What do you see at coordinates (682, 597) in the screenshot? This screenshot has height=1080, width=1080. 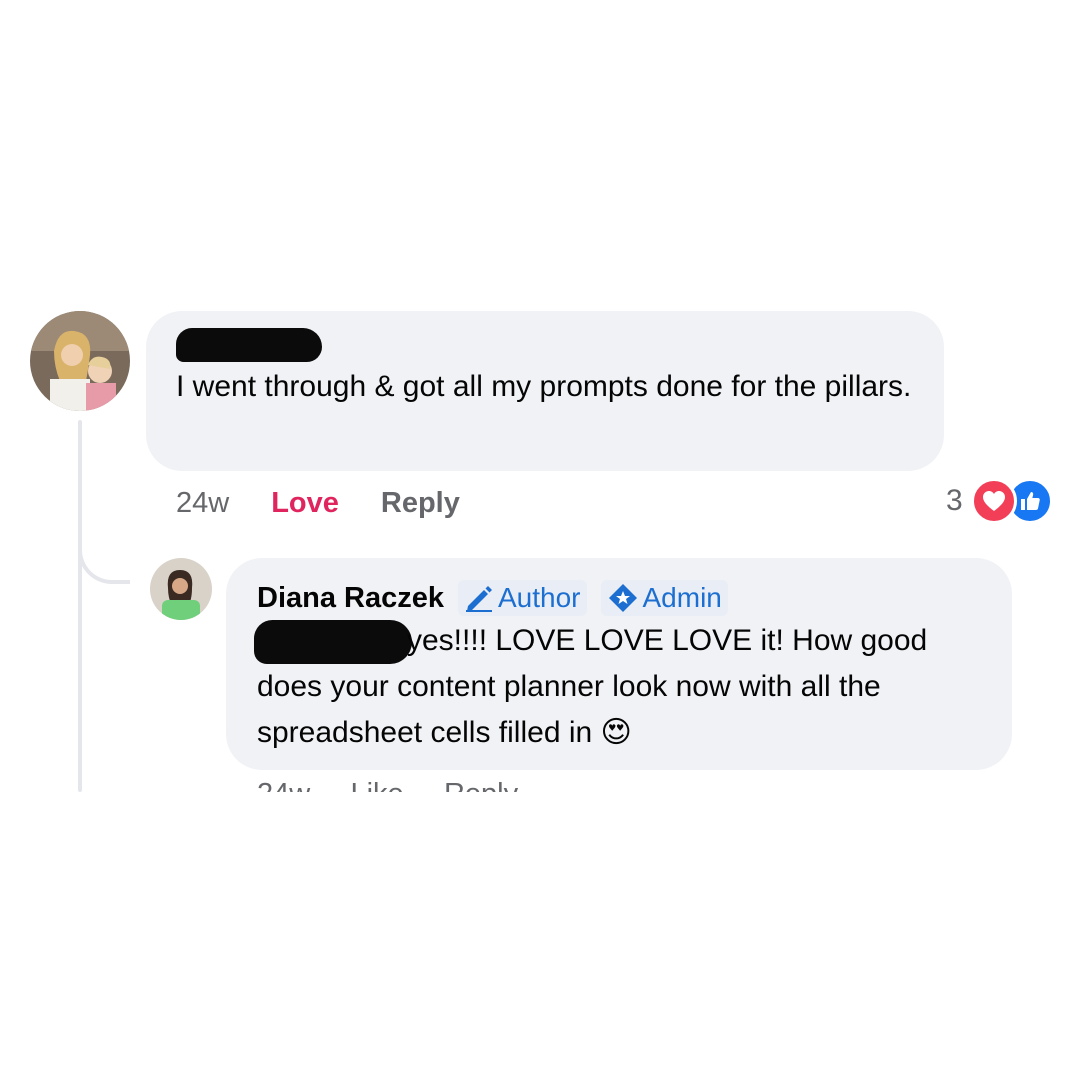 I see `admin-badge-label: Admin` at bounding box center [682, 597].